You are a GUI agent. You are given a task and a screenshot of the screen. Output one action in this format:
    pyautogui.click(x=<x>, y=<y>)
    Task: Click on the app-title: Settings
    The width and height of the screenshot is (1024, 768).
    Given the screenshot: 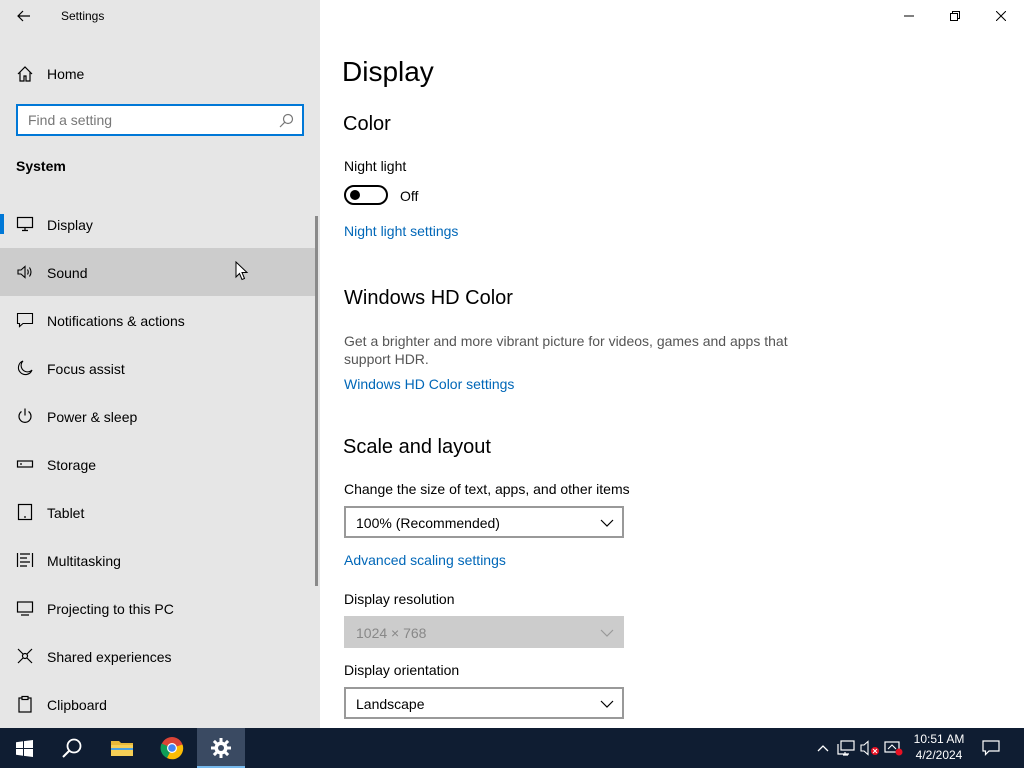 What is the action you would take?
    pyautogui.click(x=83, y=16)
    